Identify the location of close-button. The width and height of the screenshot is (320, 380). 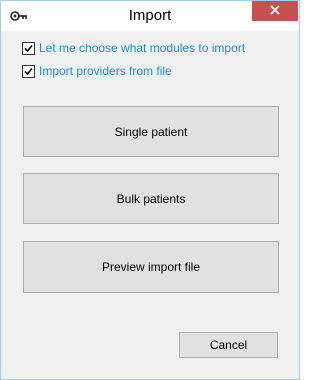
(275, 11).